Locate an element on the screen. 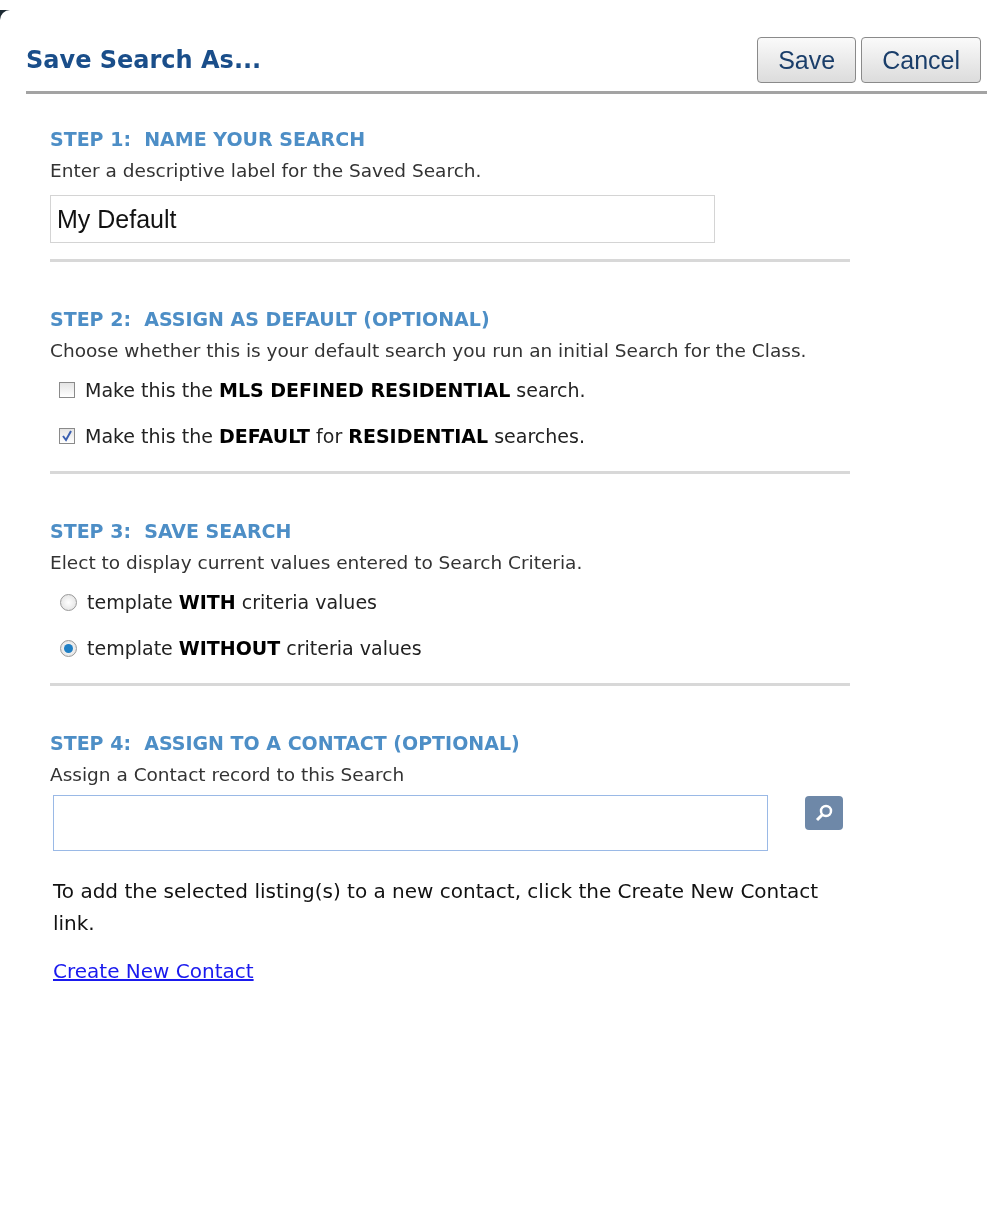 This screenshot has width=987, height=1212. search-button is located at coordinates (824, 813).